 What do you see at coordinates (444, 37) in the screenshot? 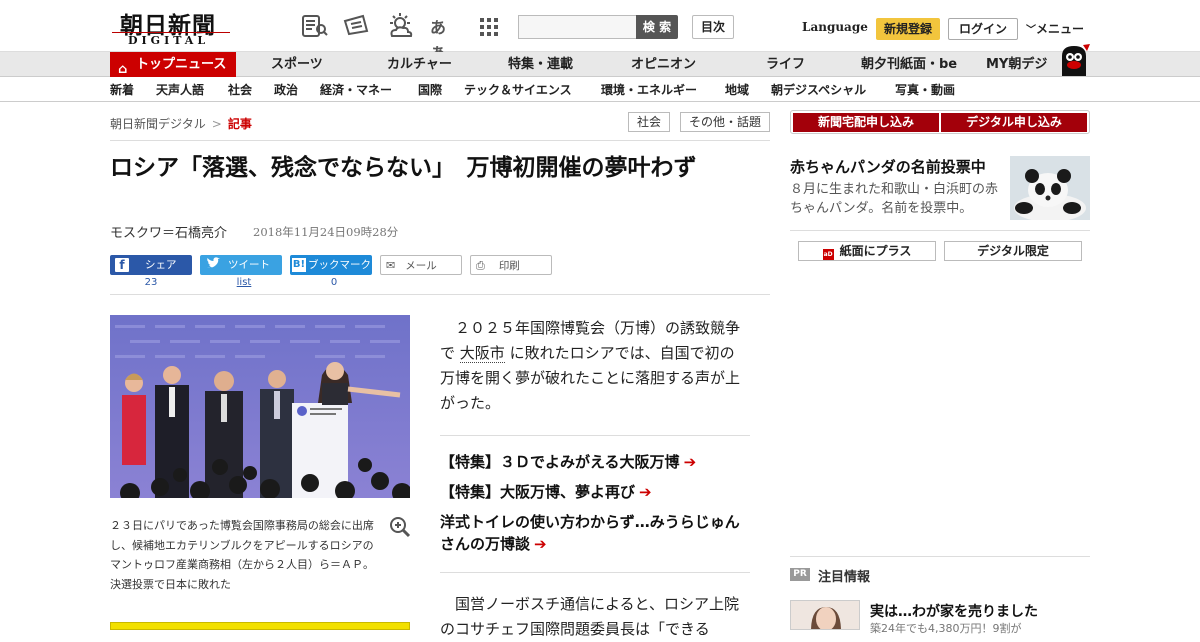
I see `font-size-icon: あぁ` at bounding box center [444, 37].